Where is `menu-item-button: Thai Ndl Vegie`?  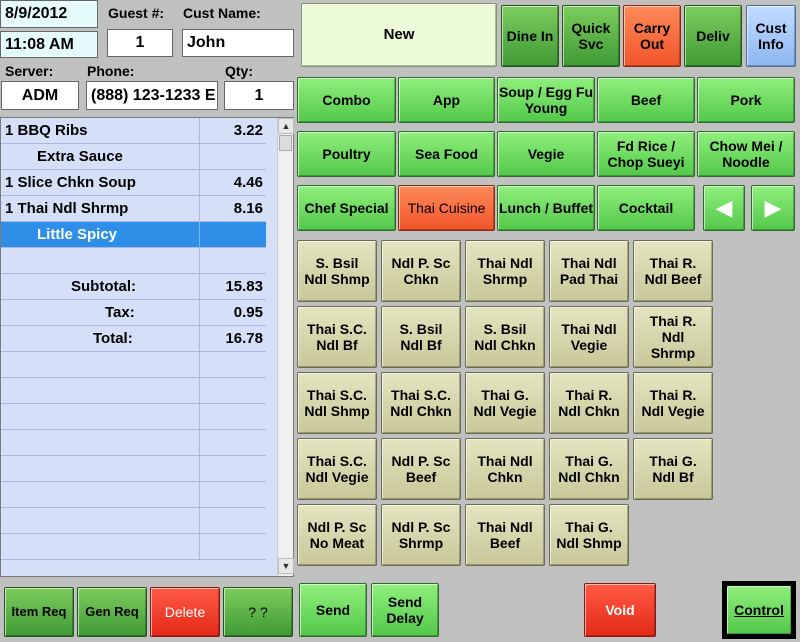
menu-item-button: Thai Ndl Vegie is located at coordinates (589, 337).